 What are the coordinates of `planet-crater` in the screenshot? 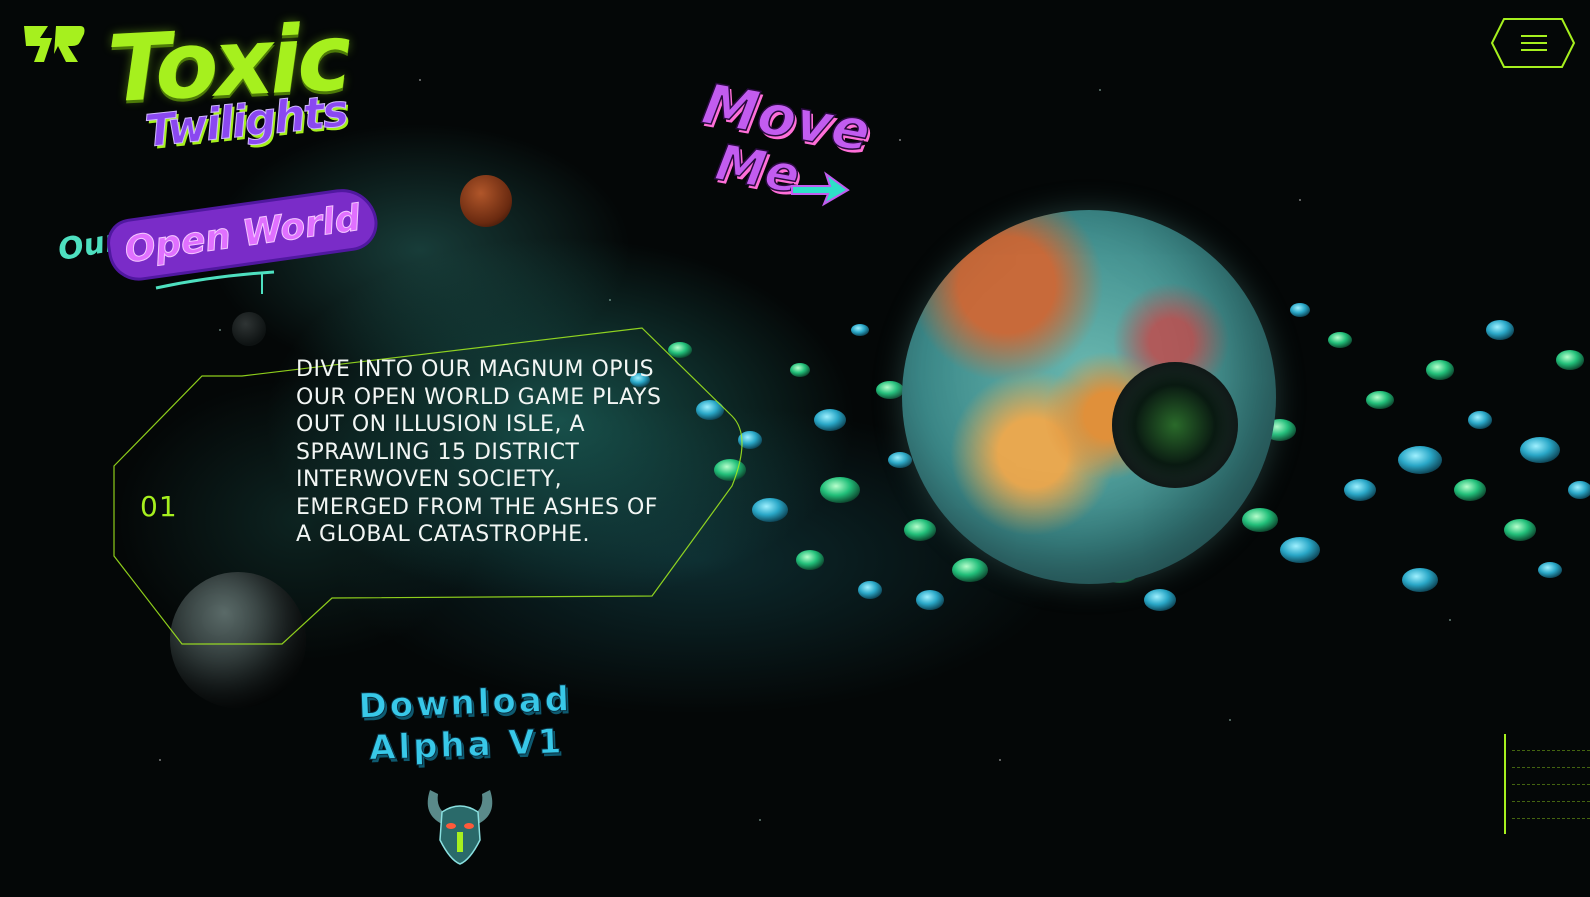 It's located at (1175, 425).